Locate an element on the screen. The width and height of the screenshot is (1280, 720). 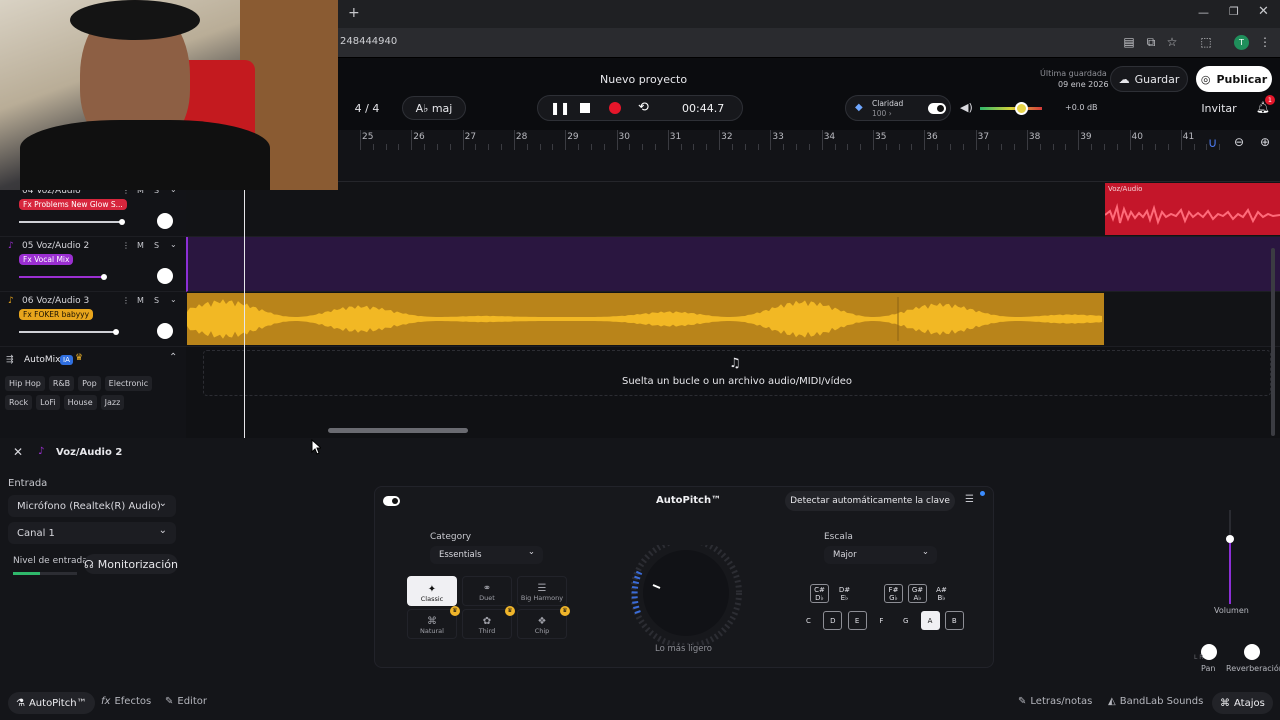
fx-tag: Fx FOKER babyyy is located at coordinates (56, 314).